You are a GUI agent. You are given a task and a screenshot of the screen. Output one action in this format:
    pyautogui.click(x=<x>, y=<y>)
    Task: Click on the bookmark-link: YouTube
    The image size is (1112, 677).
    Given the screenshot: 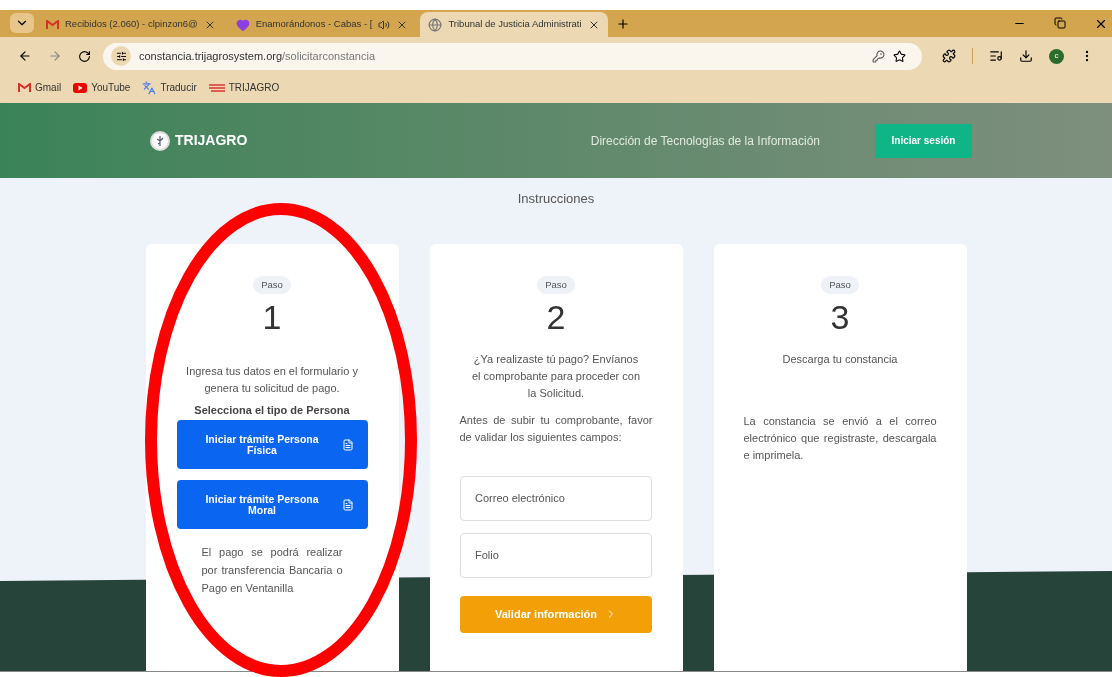 What is the action you would take?
    pyautogui.click(x=102, y=87)
    